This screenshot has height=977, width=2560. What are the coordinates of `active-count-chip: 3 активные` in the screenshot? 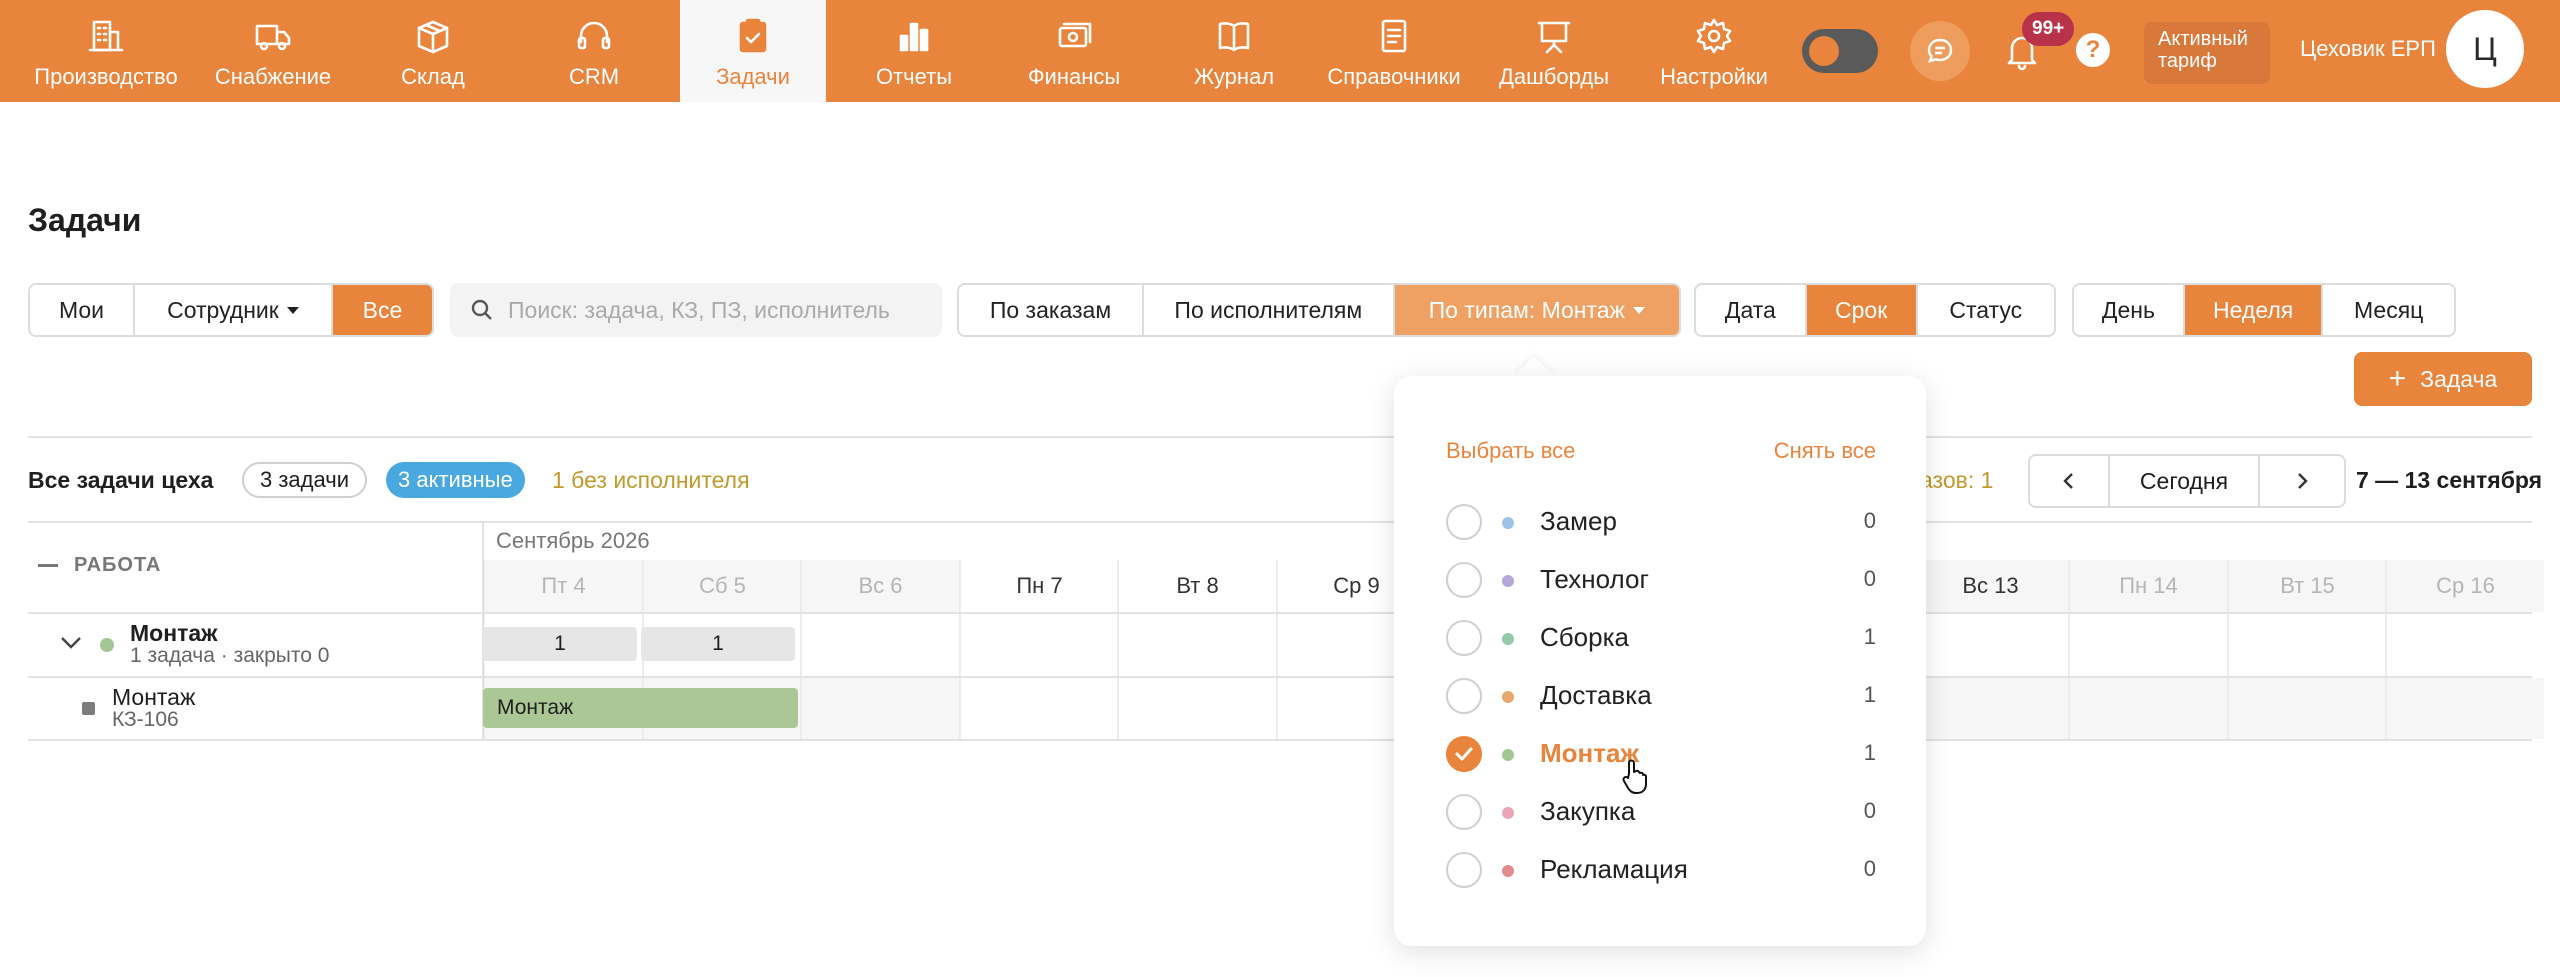 It's located at (455, 480).